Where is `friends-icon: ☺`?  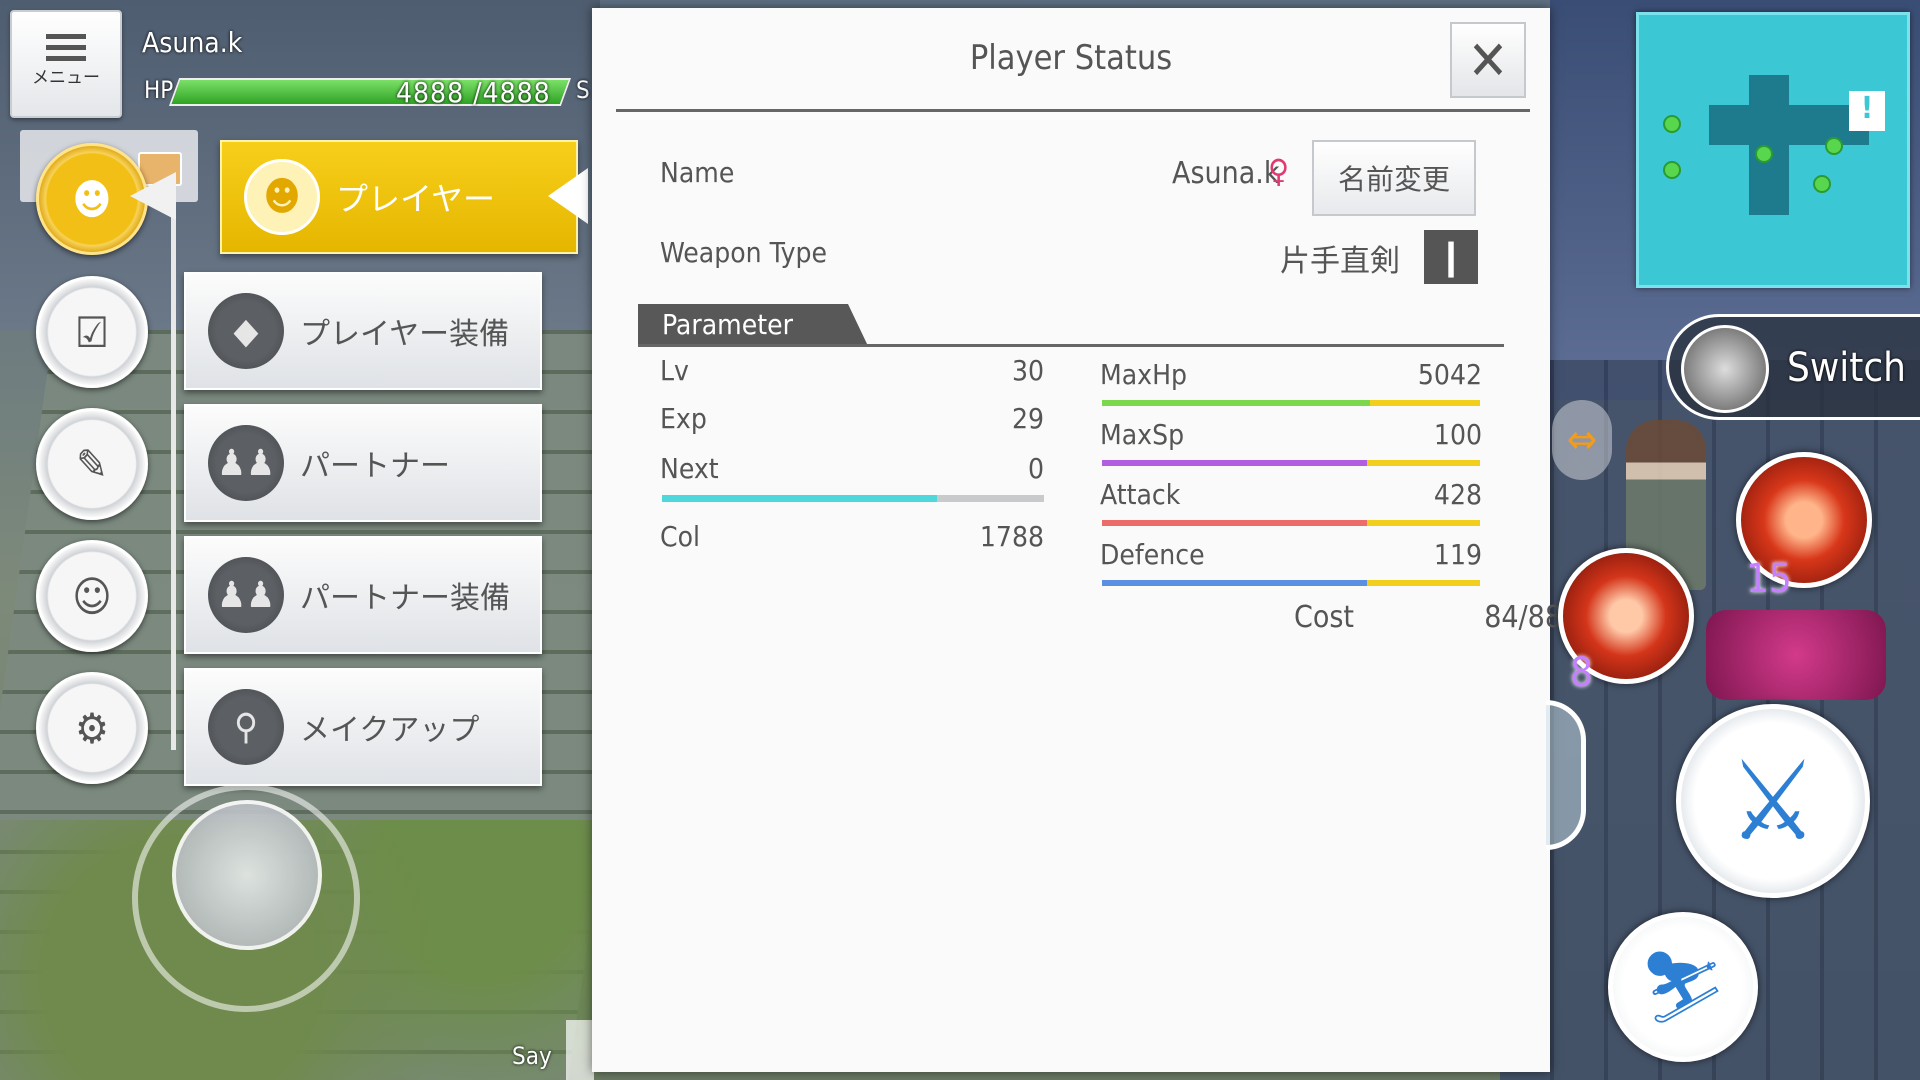
friends-icon: ☺ is located at coordinates (92, 596).